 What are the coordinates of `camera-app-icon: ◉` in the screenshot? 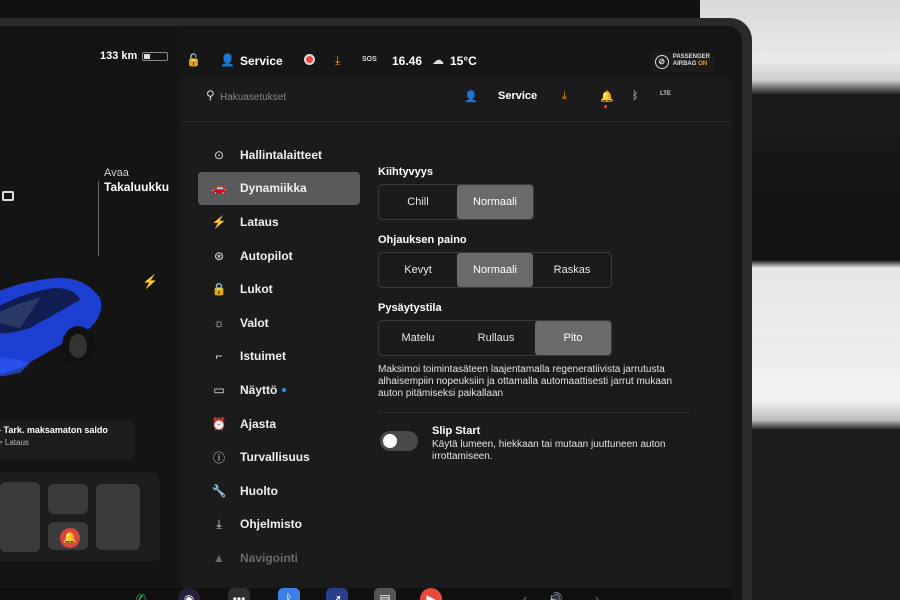 It's located at (189, 594).